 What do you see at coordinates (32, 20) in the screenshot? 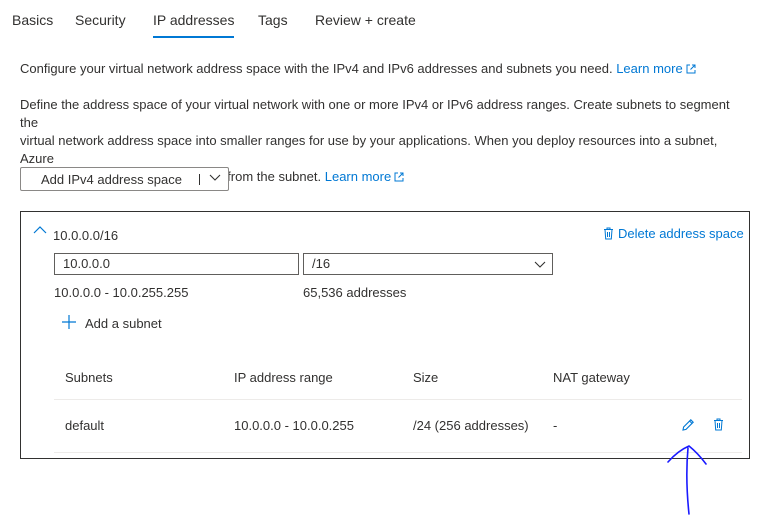
I see `tab-basics: Basics` at bounding box center [32, 20].